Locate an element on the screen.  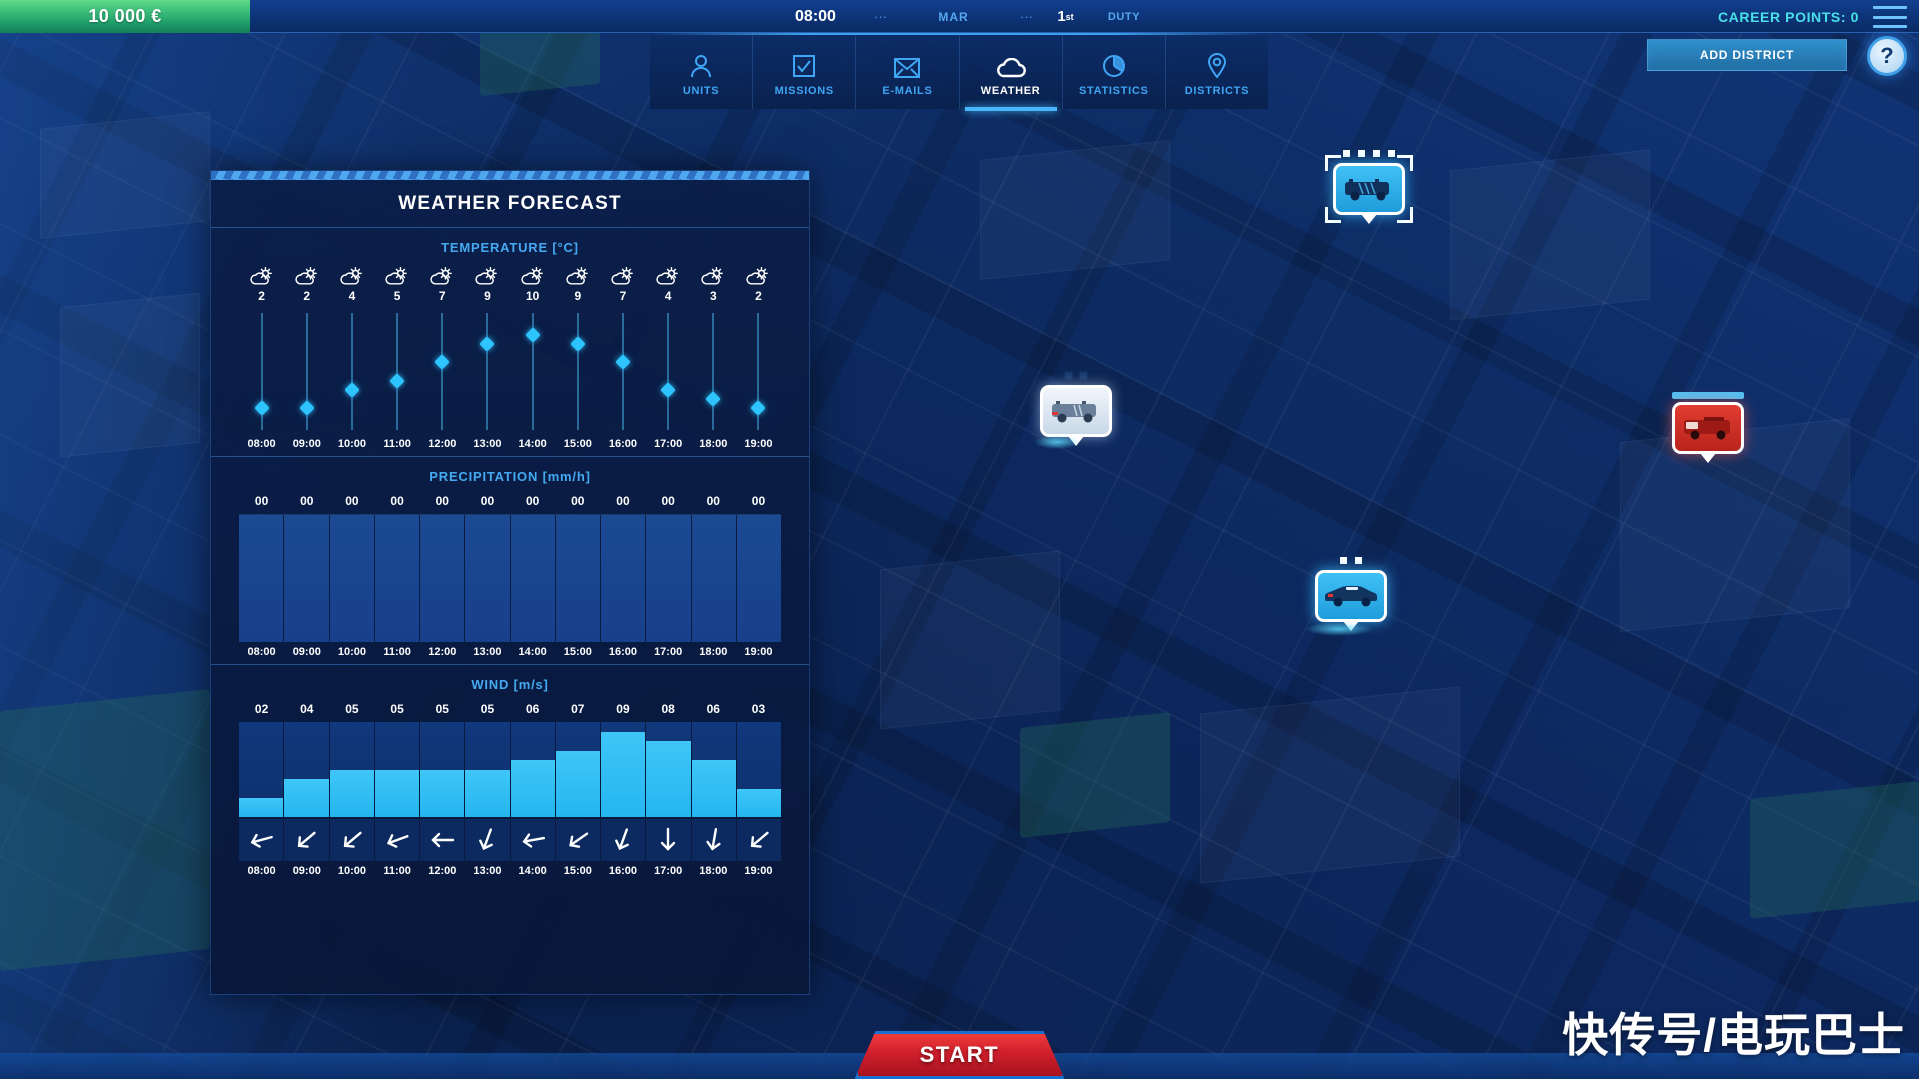
clock-group: 08:00 · · · MAR · · · 1st DUTY is located at coordinates (960, 16).